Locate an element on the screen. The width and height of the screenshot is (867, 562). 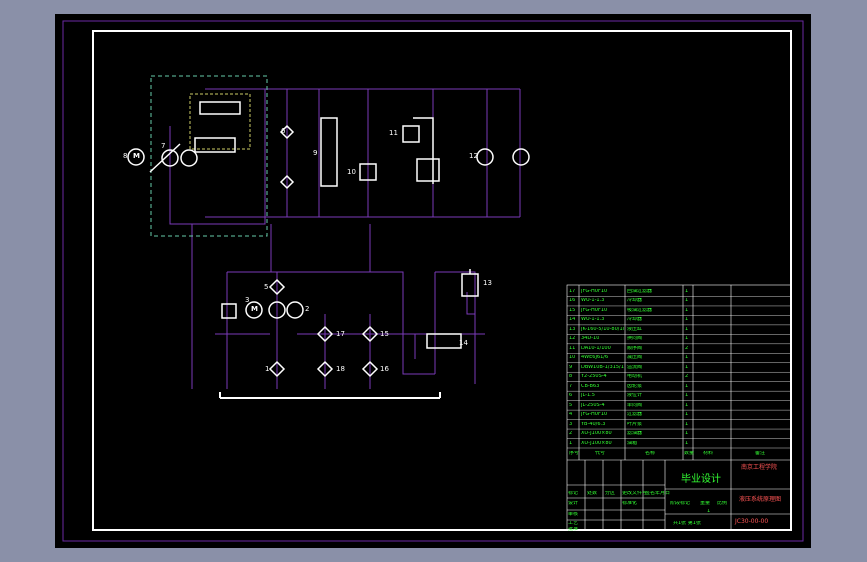
bom-cell-code: JK-160-5/10-80/10 is located at coordinates (602, 329).